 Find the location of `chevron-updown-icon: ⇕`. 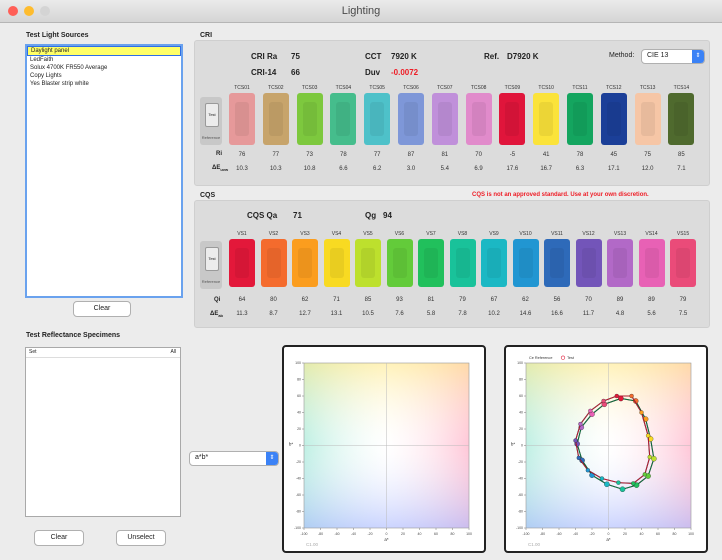

chevron-updown-icon: ⇕ is located at coordinates (698, 56).